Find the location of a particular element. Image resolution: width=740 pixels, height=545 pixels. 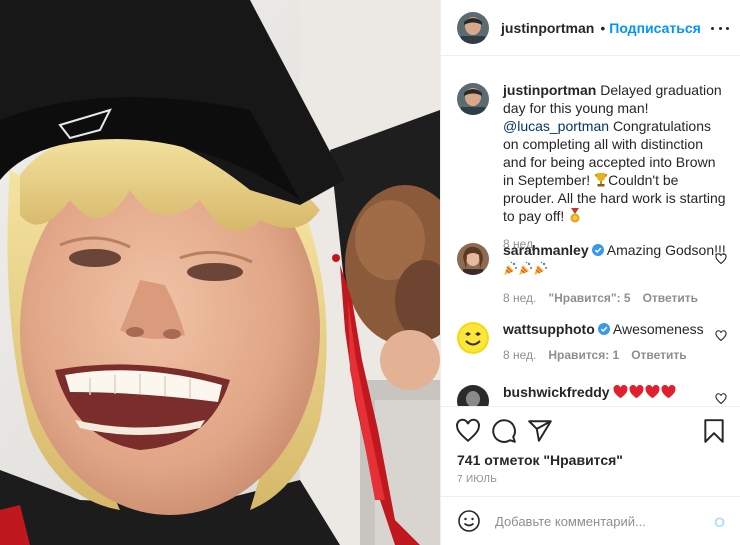

add-comment-bar: Добавьте комментарий... О is located at coordinates (590, 520).